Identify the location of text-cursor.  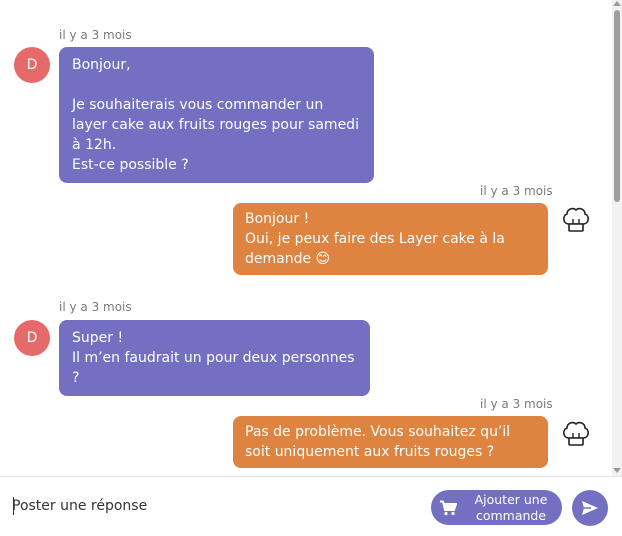
(13, 506).